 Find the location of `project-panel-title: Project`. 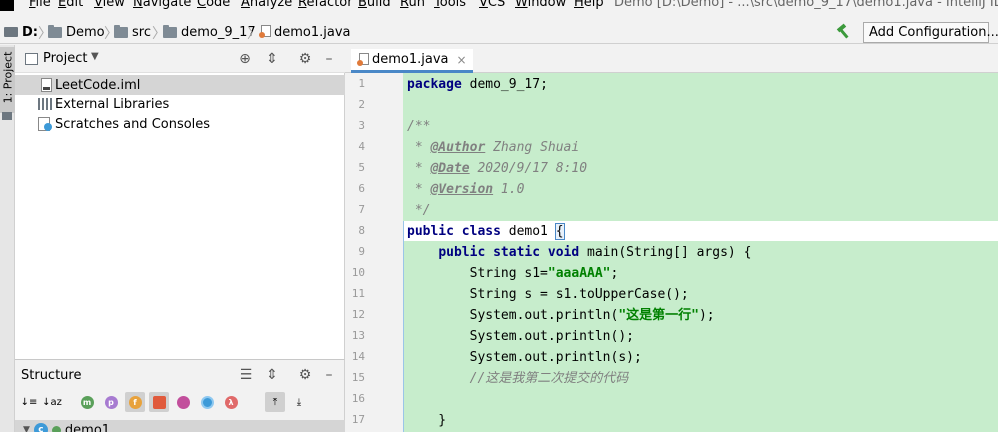

project-panel-title: Project is located at coordinates (65, 58).